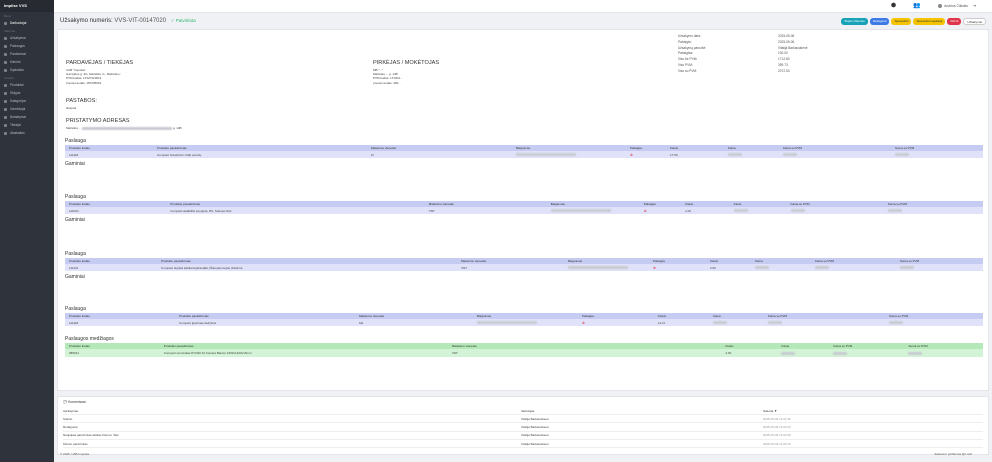  Describe the element at coordinates (18, 101) in the screenshot. I see `sidebar-item-label: Kategorijos` at that location.